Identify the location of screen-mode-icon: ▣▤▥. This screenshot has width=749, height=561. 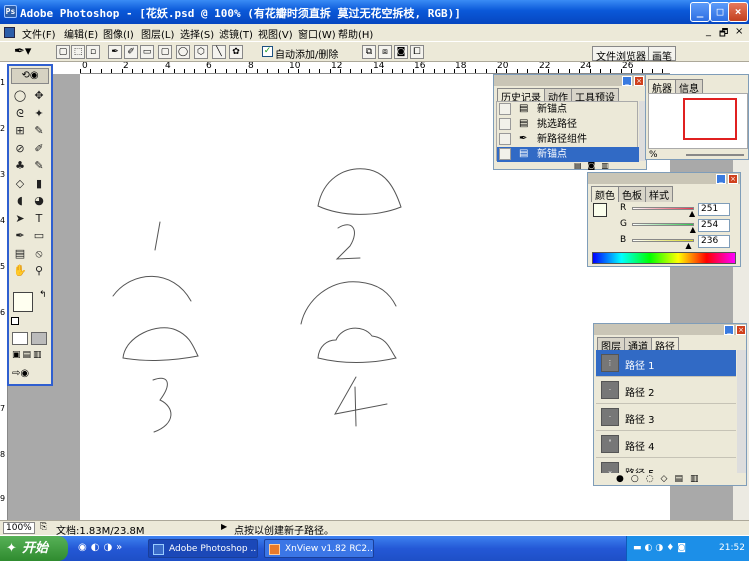
(30, 356).